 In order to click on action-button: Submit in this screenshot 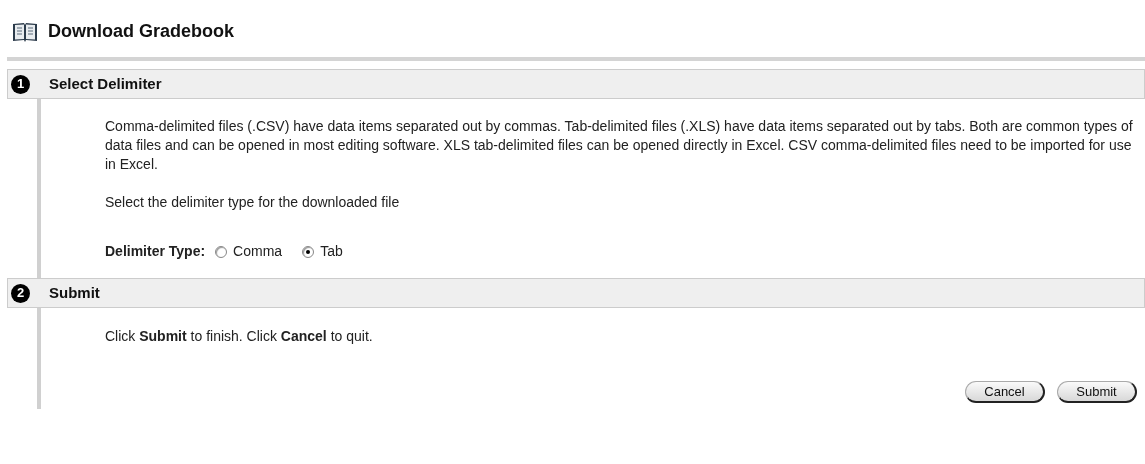, I will do `click(1097, 392)`.